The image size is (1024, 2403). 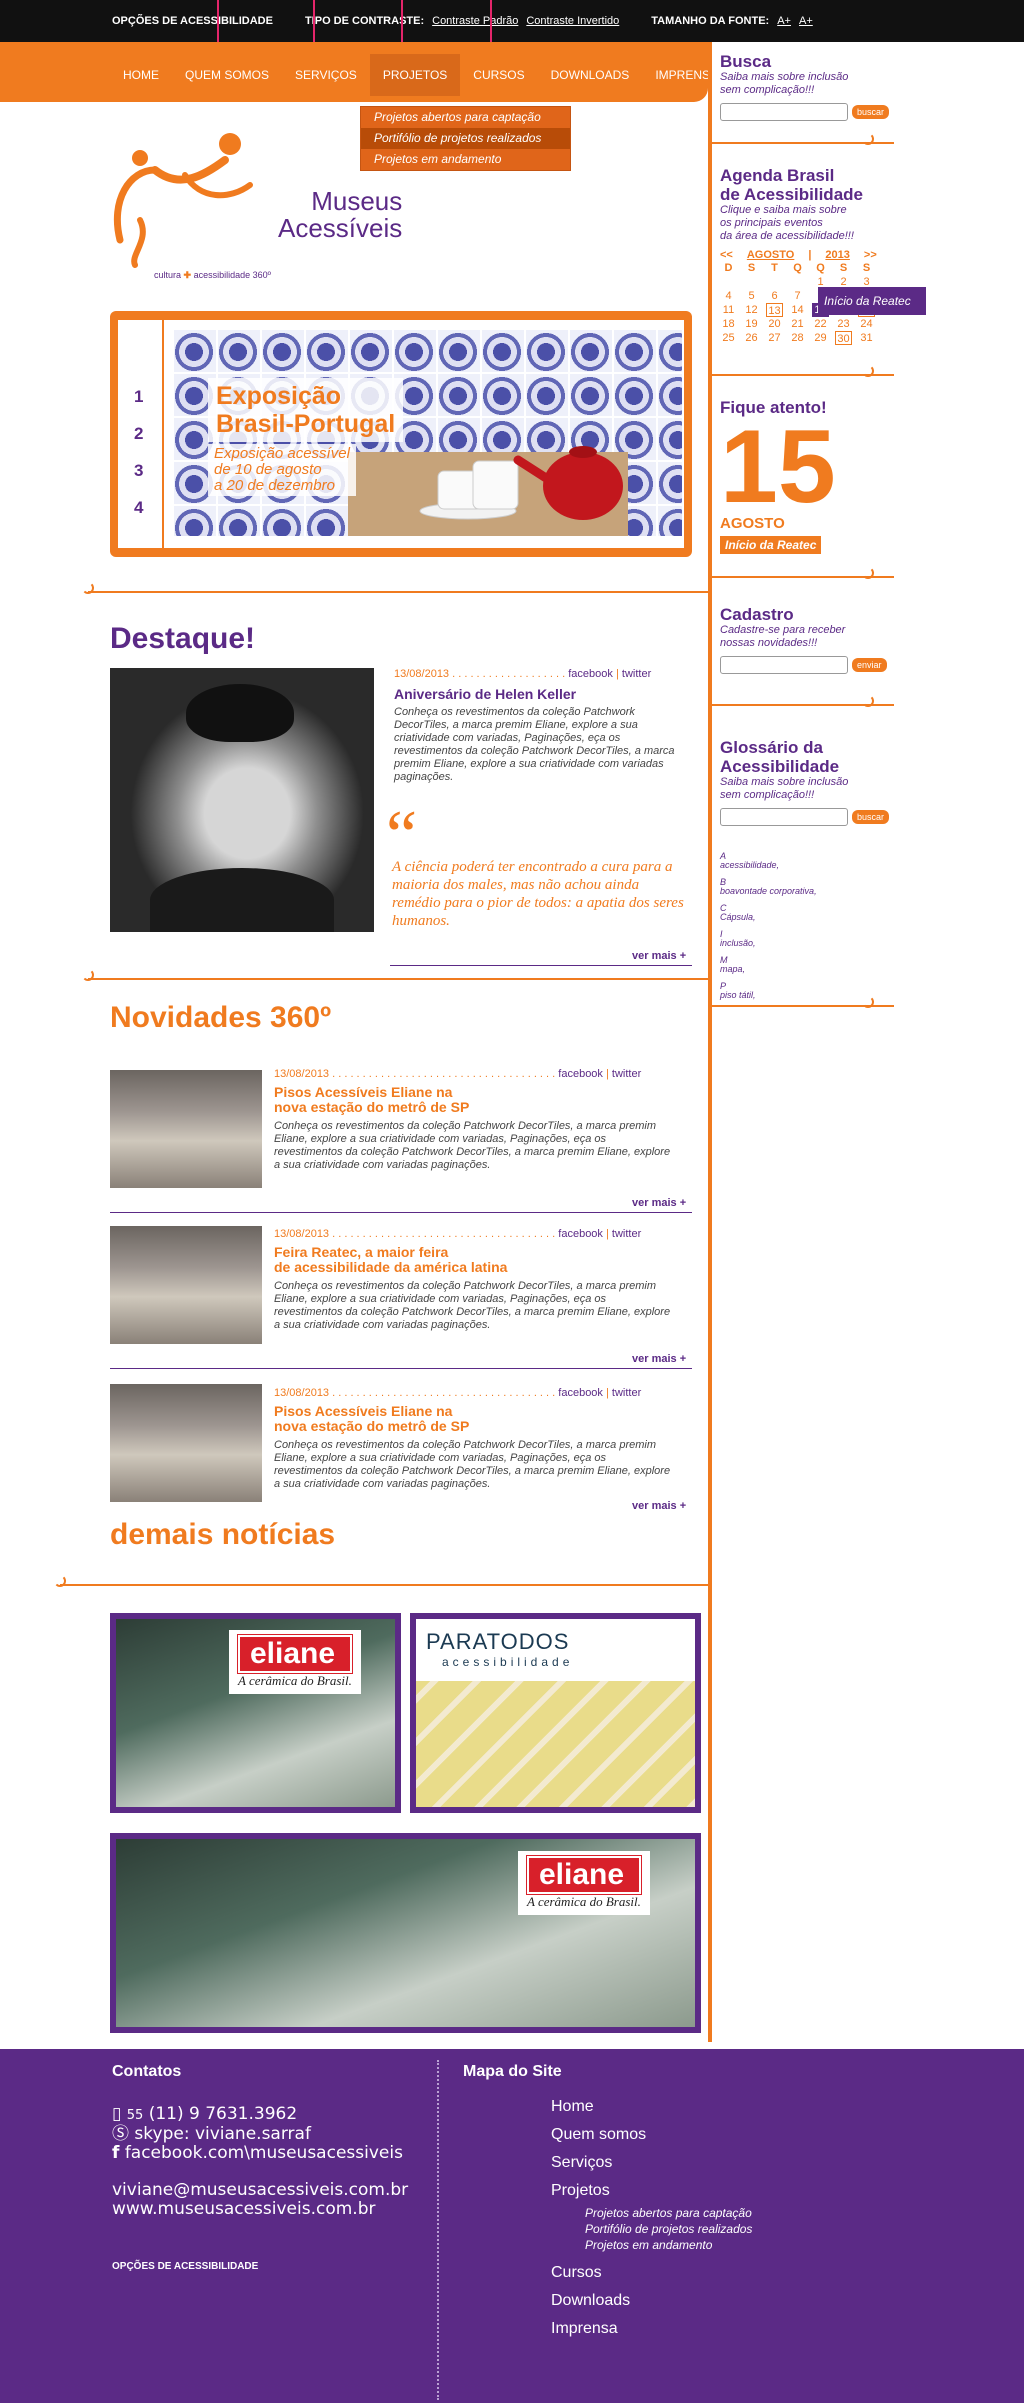 What do you see at coordinates (751, 338) in the screenshot?
I see `calendar-day: 26` at bounding box center [751, 338].